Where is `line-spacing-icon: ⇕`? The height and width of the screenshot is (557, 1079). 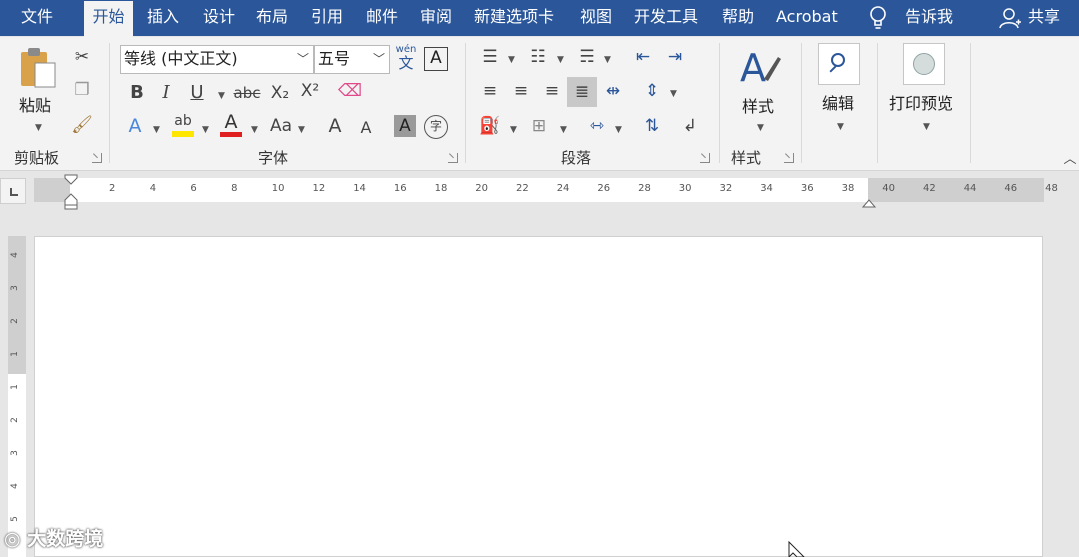
line-spacing-icon: ⇕ is located at coordinates (652, 91).